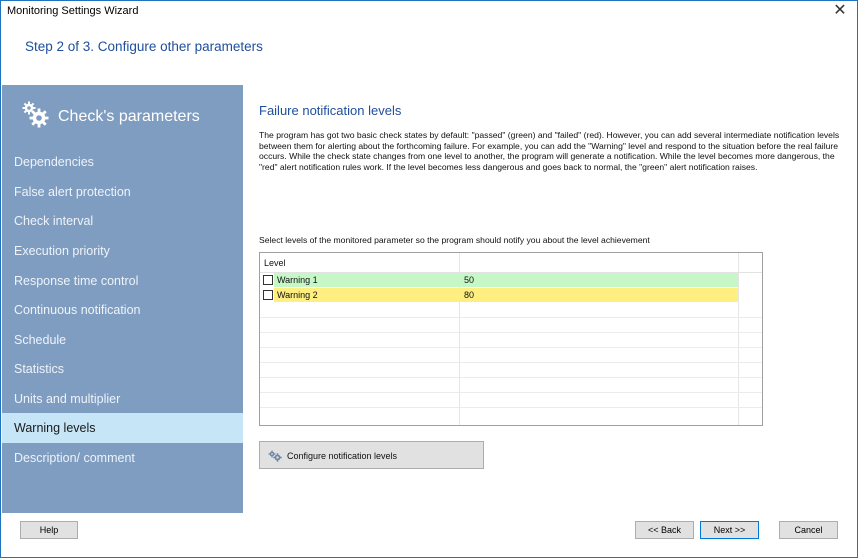  What do you see at coordinates (297, 280) in the screenshot?
I see `level-name: Warning 1` at bounding box center [297, 280].